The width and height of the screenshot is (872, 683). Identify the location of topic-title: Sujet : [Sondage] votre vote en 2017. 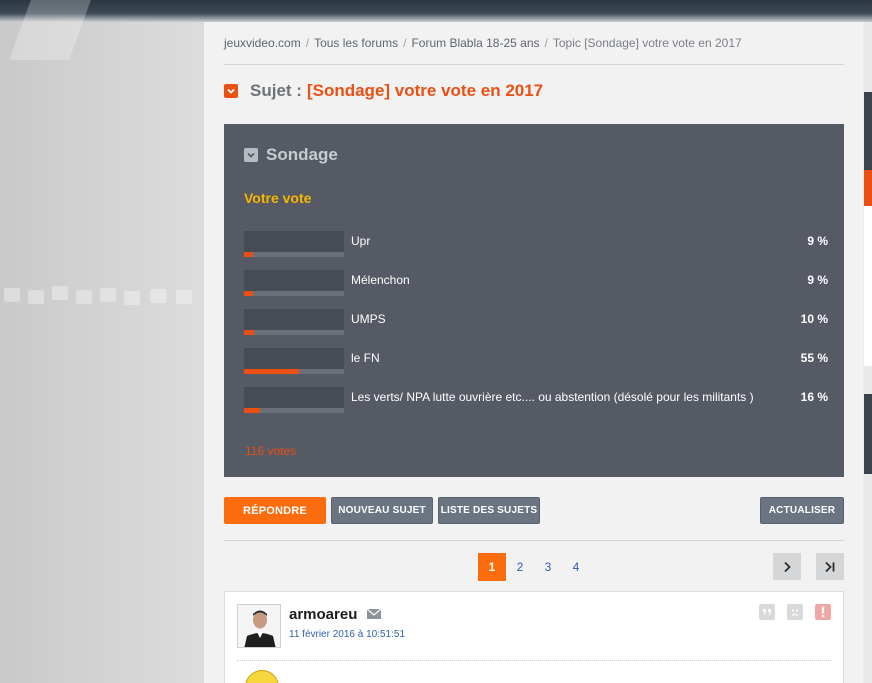
(383, 91).